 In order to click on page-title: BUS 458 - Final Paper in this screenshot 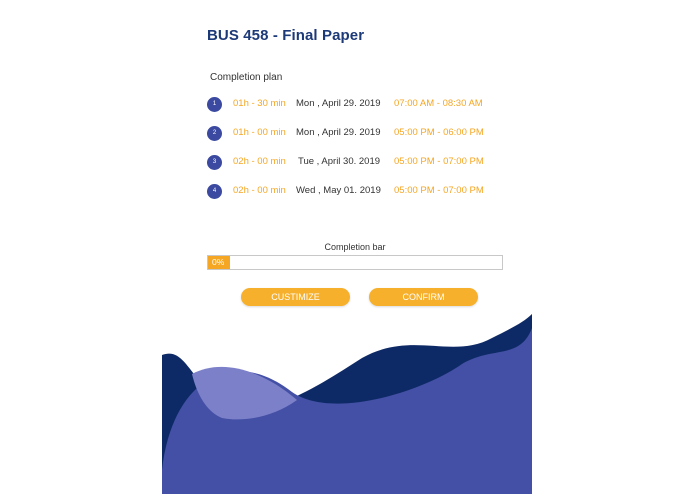, I will do `click(286, 35)`.